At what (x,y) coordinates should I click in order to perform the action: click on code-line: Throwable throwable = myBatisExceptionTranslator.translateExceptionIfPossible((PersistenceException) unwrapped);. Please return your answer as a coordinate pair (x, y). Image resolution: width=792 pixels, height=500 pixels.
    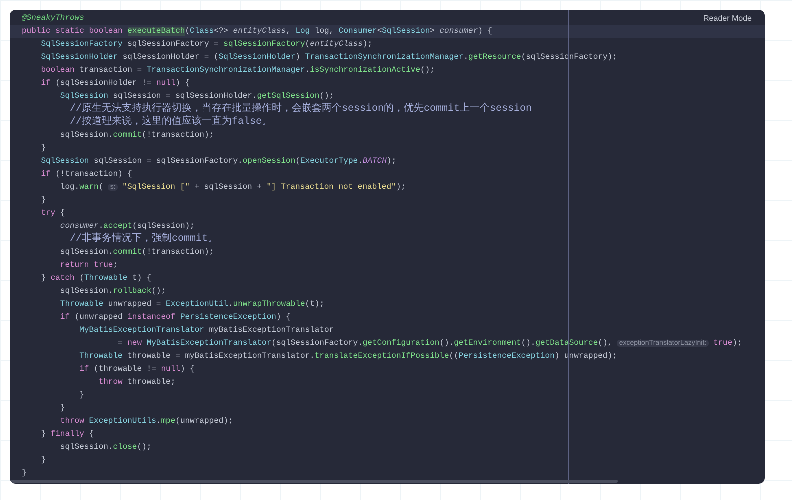
    Looking at the image, I should click on (348, 357).